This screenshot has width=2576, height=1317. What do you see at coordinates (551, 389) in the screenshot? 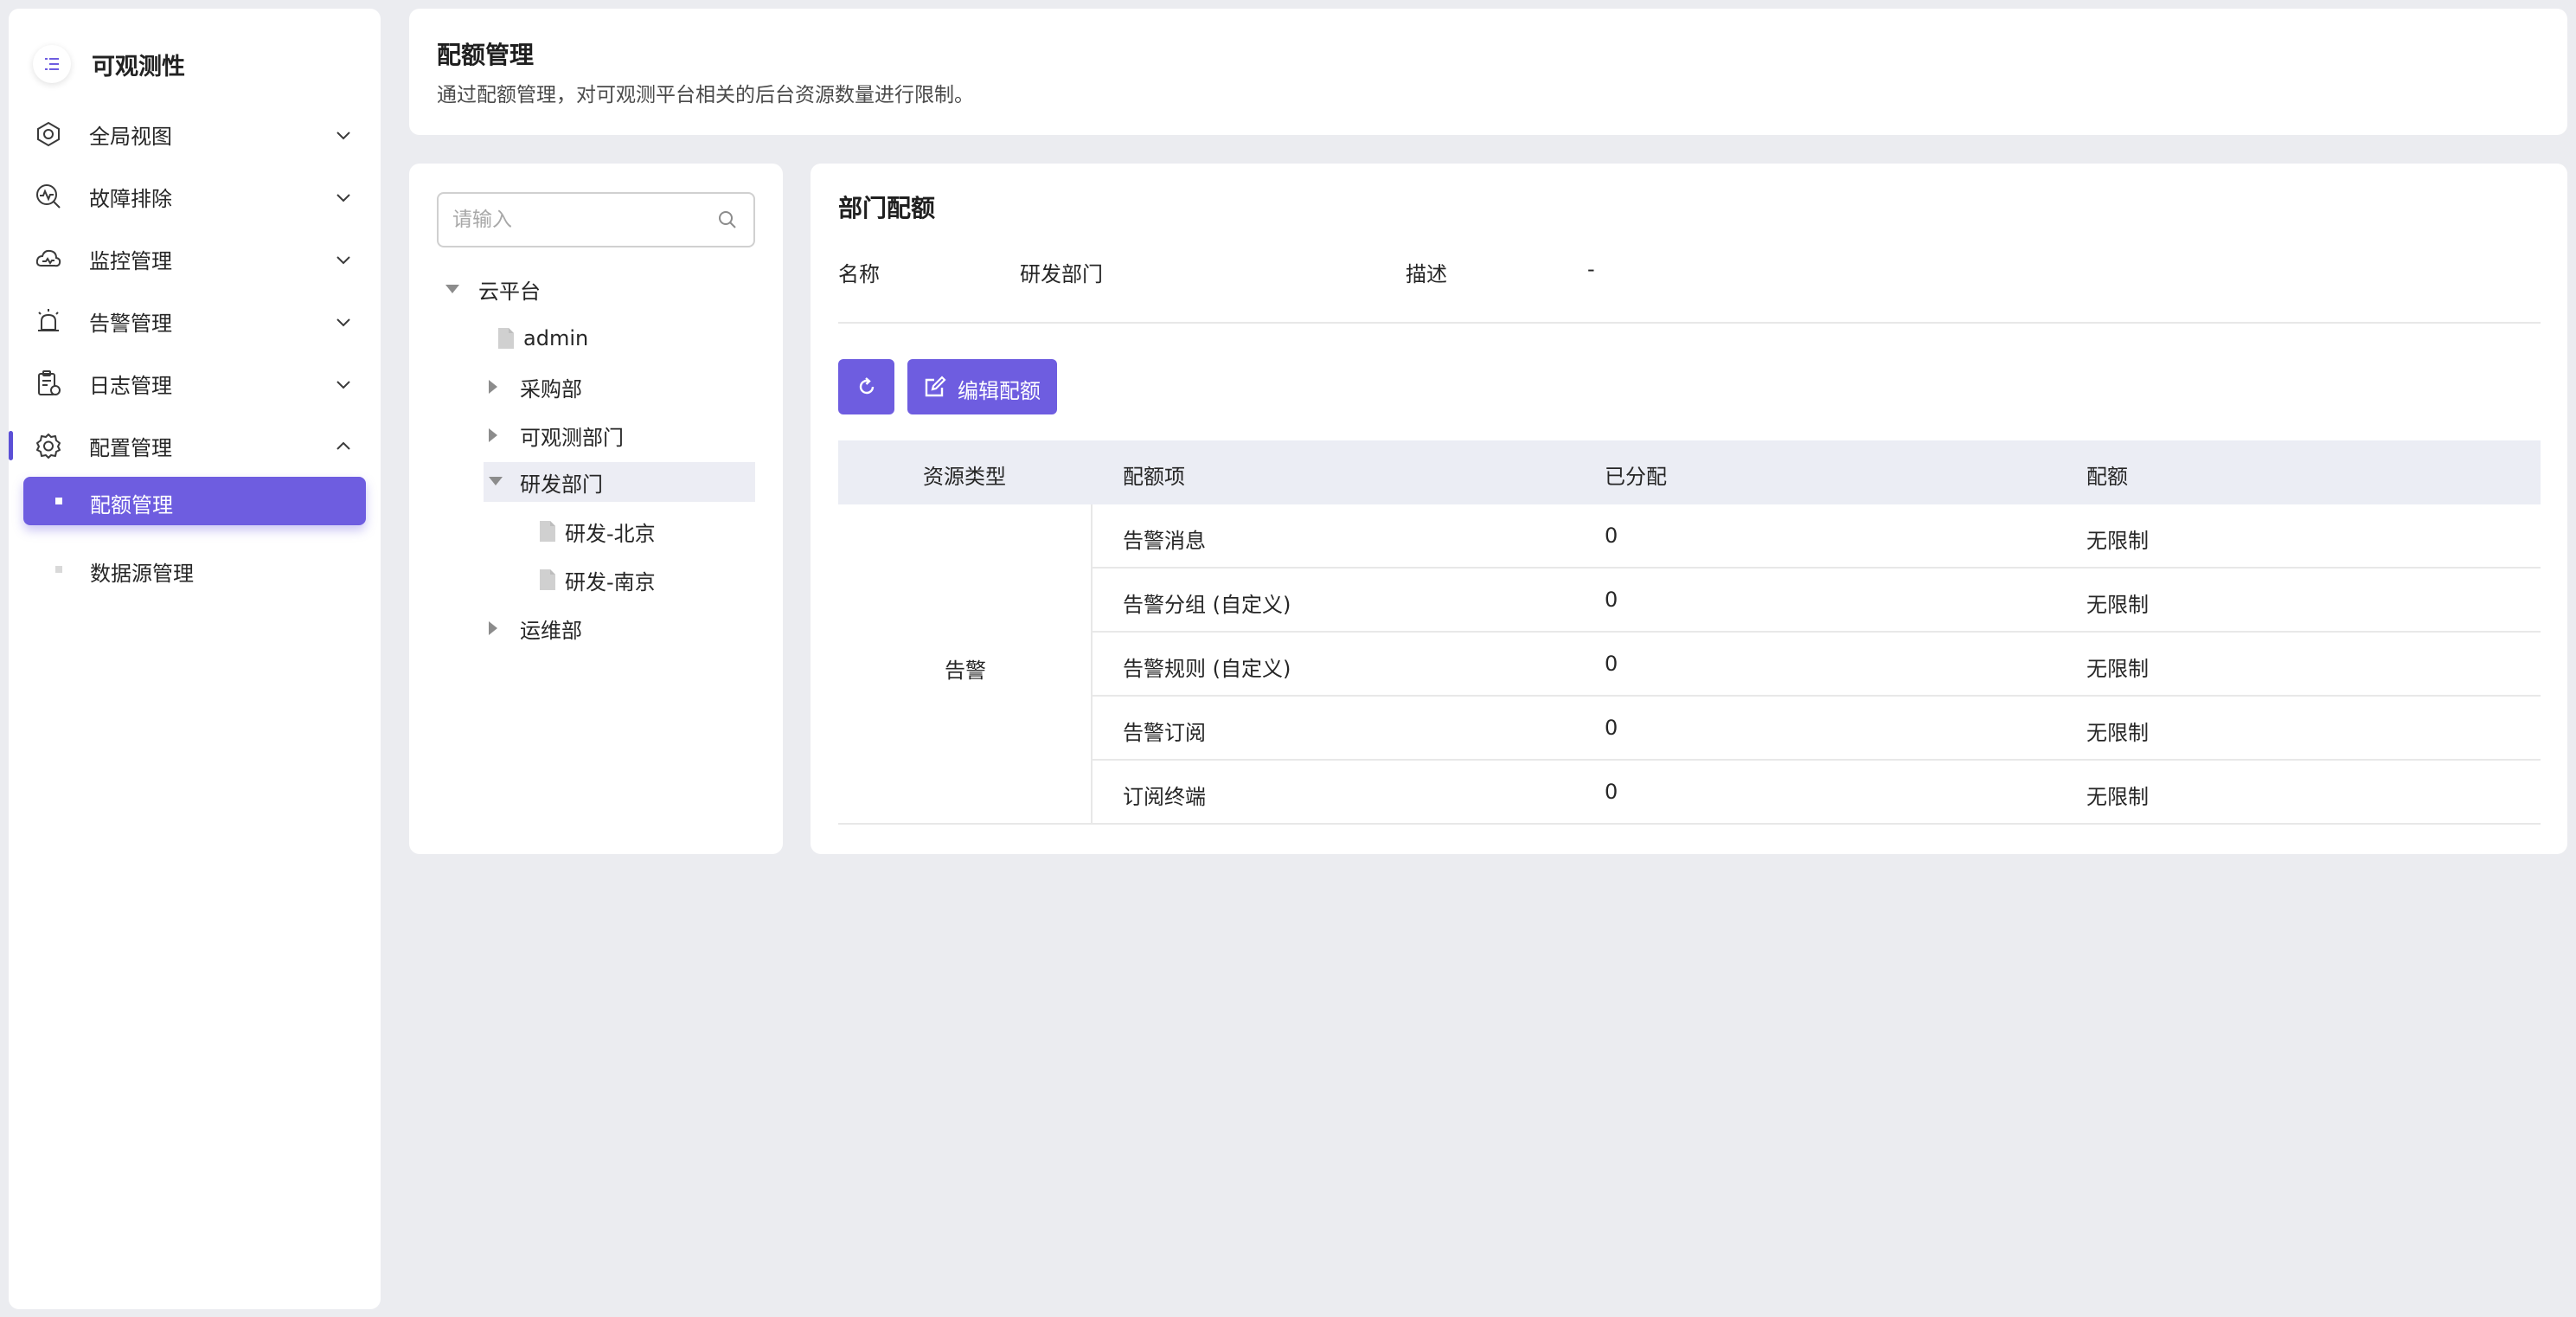
I see `tree-node-label: 采购部` at bounding box center [551, 389].